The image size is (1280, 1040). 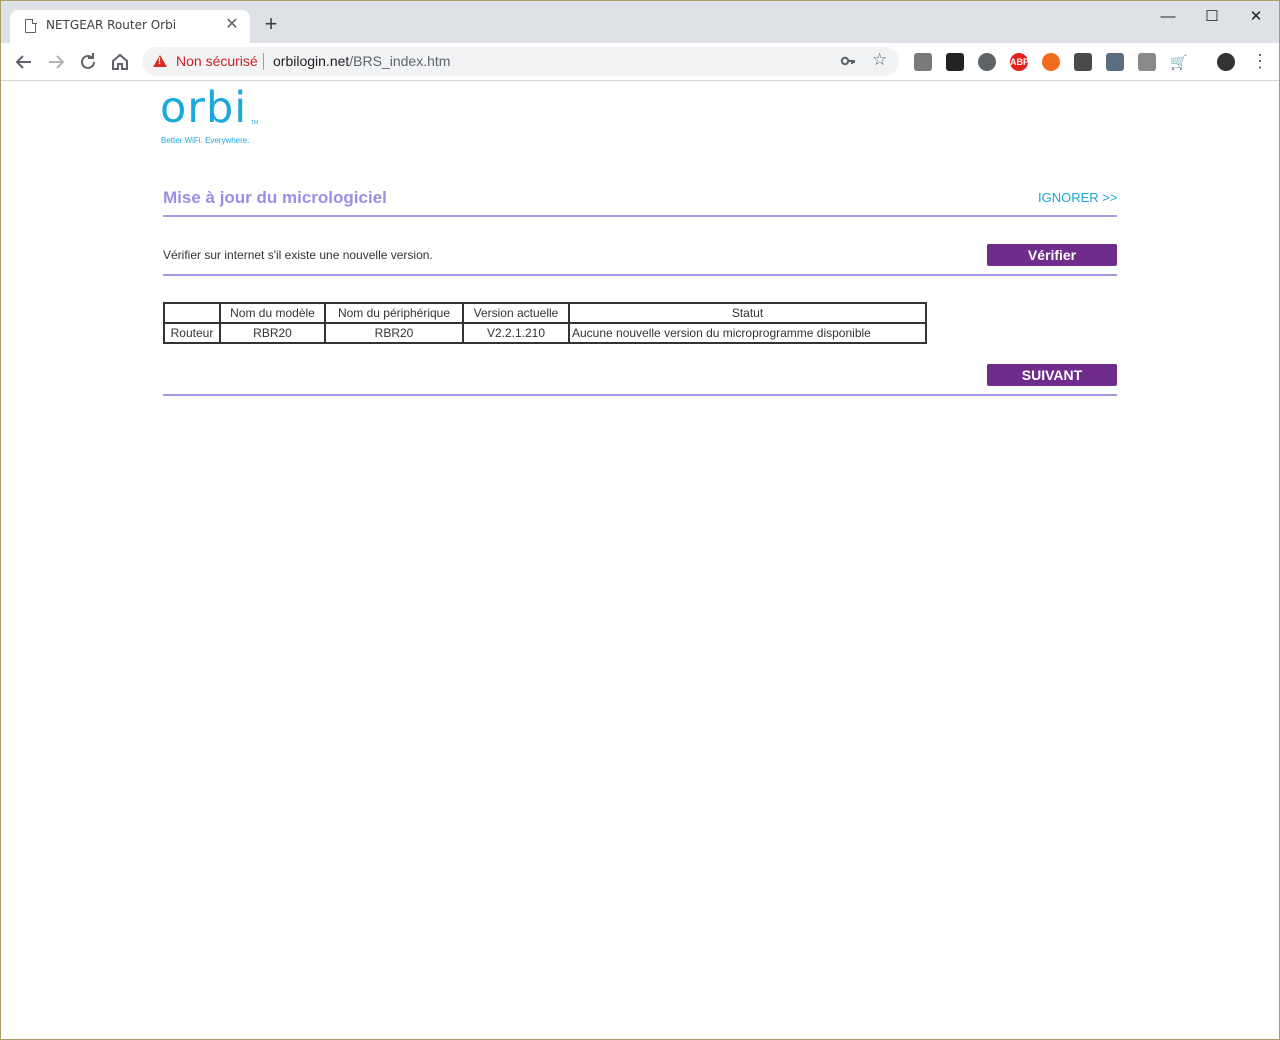 I want to click on orange-diamond-icon, so click(x=1051, y=62).